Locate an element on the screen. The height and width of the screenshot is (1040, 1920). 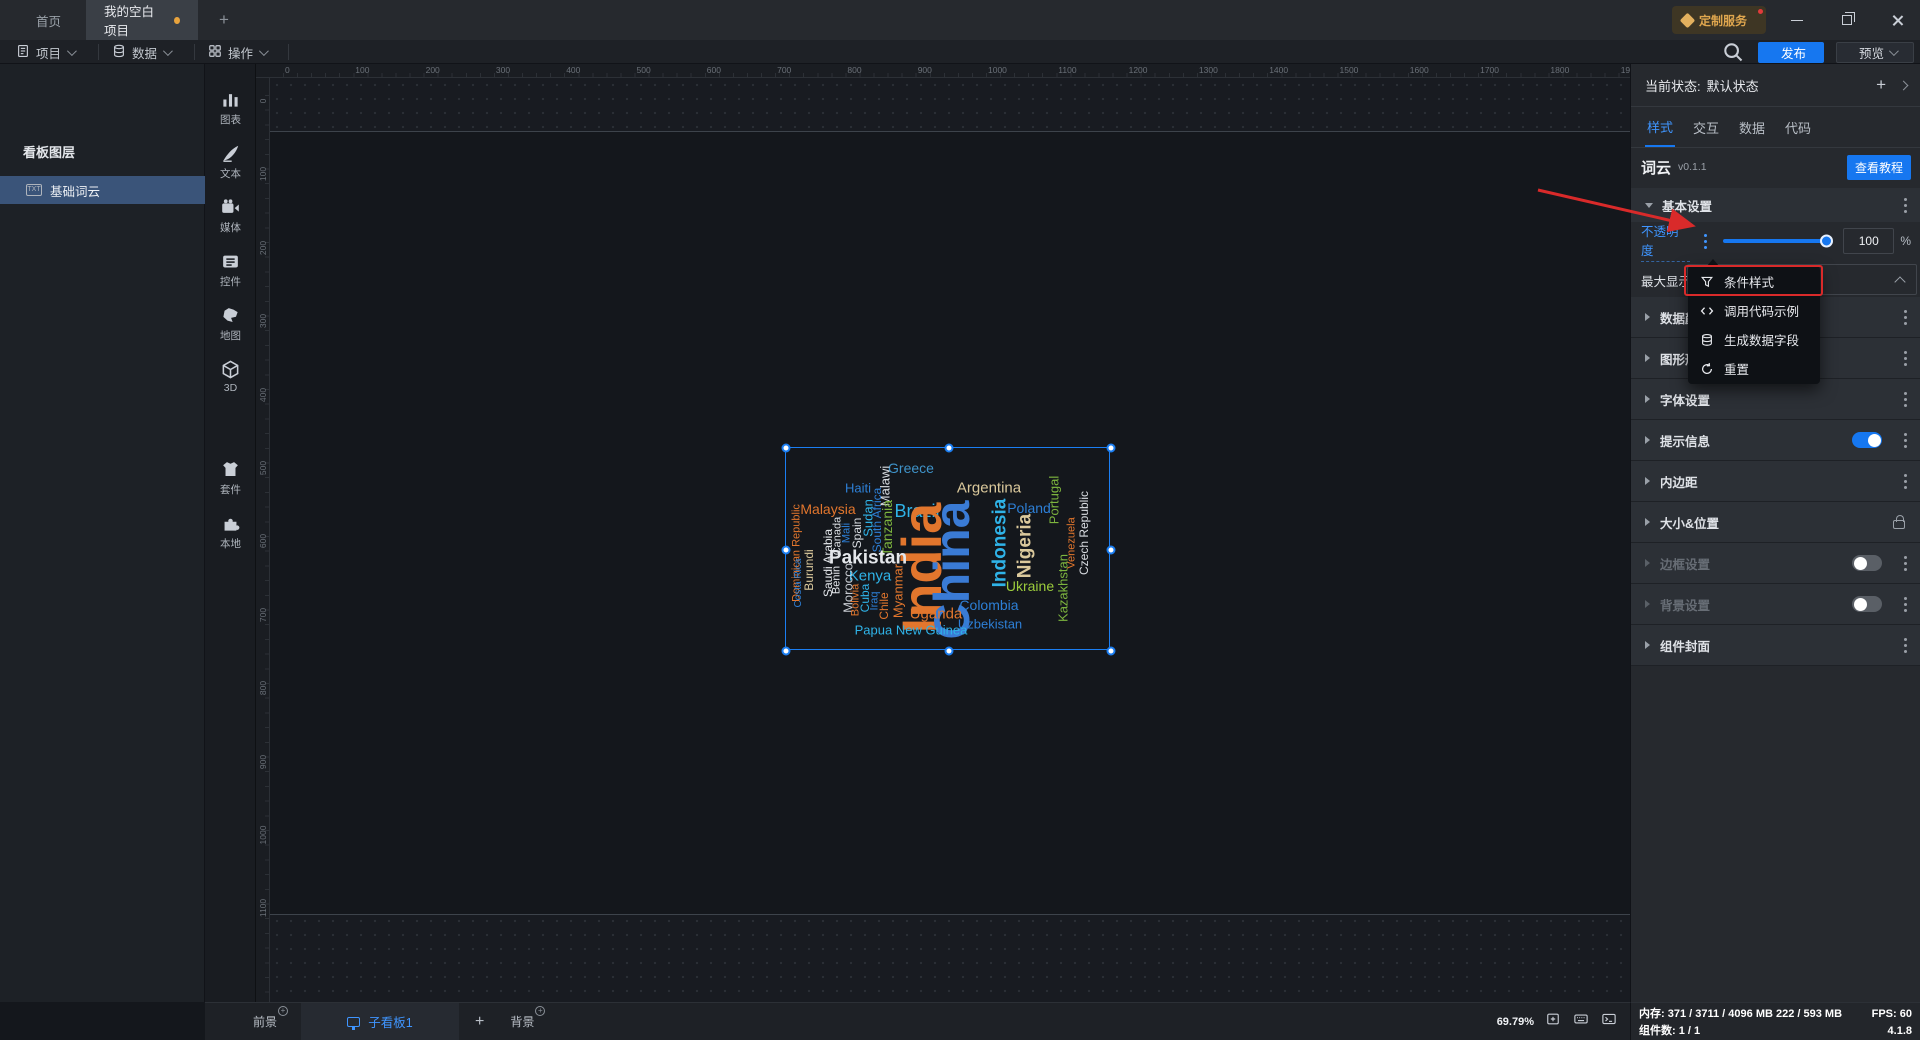
search-button is located at coordinates (1733, 52).